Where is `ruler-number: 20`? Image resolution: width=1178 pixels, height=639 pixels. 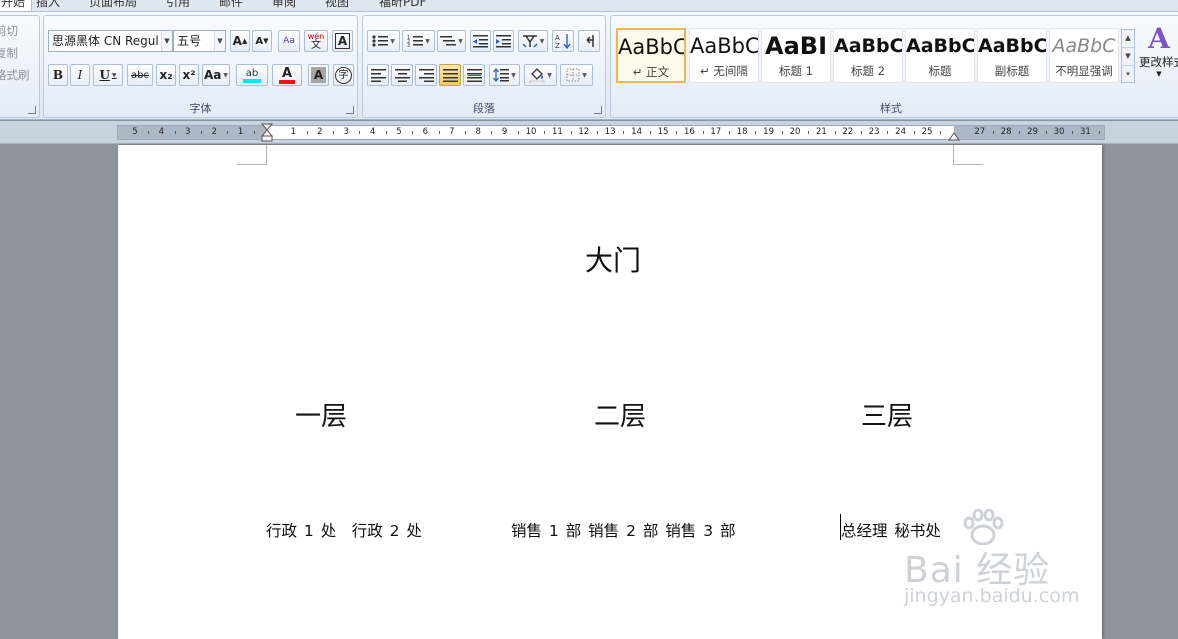
ruler-number: 20 is located at coordinates (795, 132).